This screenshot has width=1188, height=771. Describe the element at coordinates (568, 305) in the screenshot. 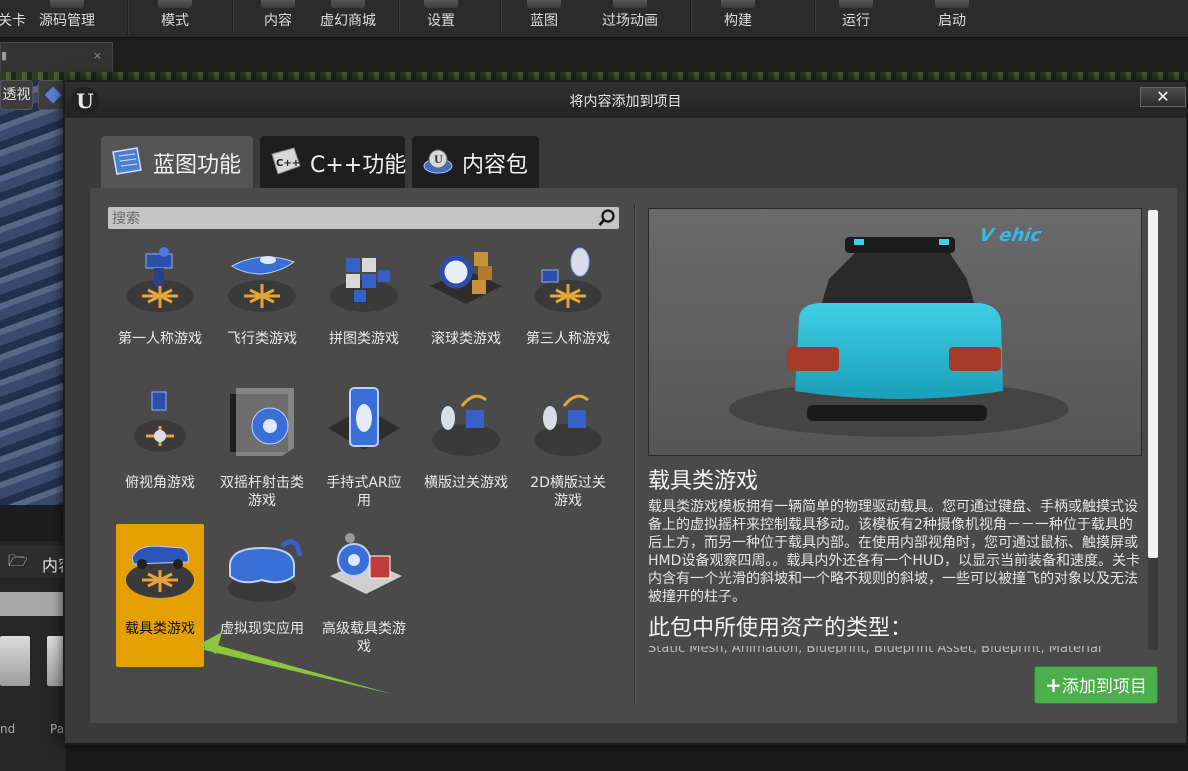

I see `template-third-person: 第三人称游戏` at that location.